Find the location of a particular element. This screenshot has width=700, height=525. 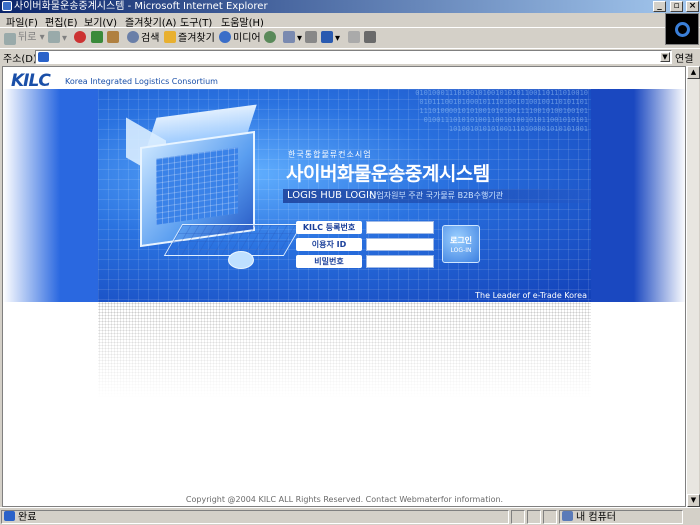

history-button is located at coordinates (271, 38).